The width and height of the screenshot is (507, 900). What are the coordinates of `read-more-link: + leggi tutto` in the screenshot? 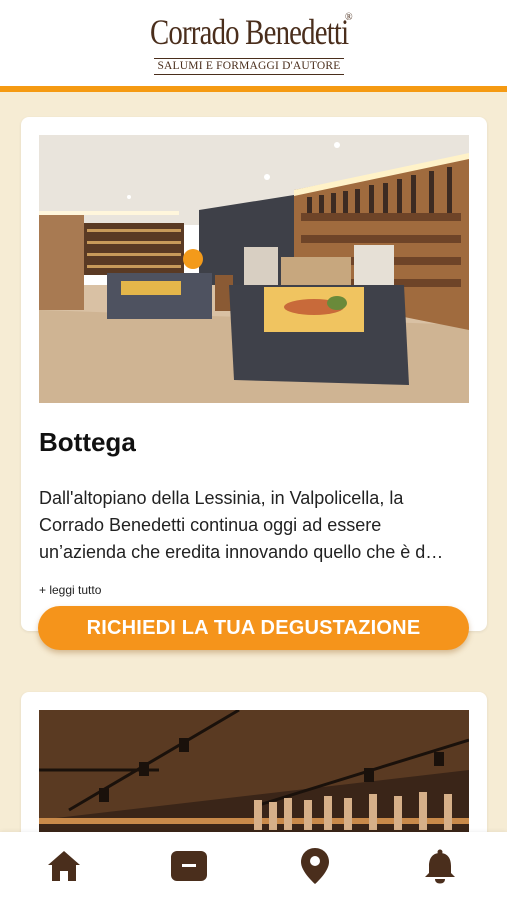 It's located at (70, 590).